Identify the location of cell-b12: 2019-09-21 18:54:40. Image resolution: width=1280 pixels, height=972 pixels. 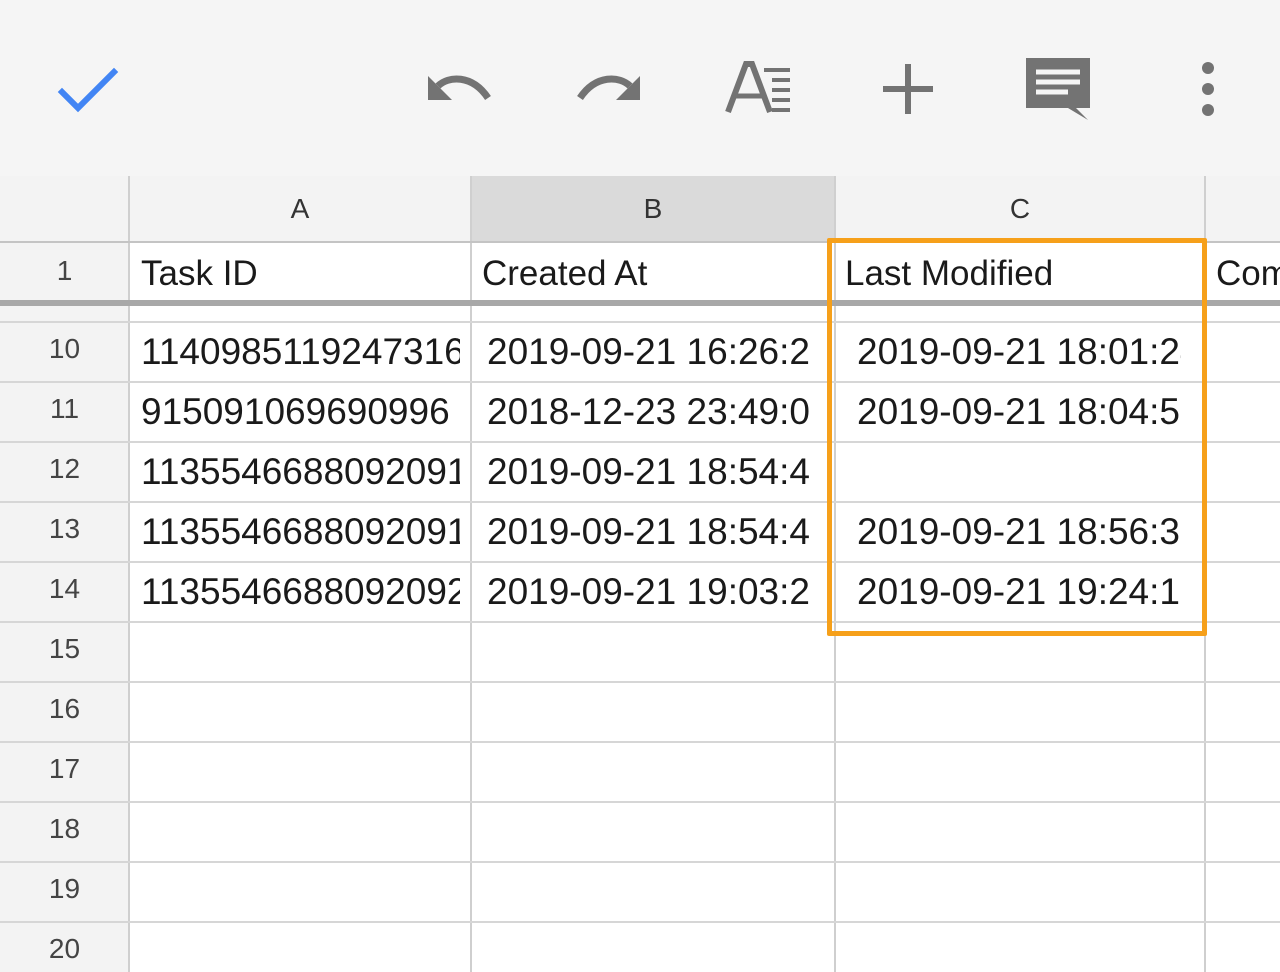
(648, 472).